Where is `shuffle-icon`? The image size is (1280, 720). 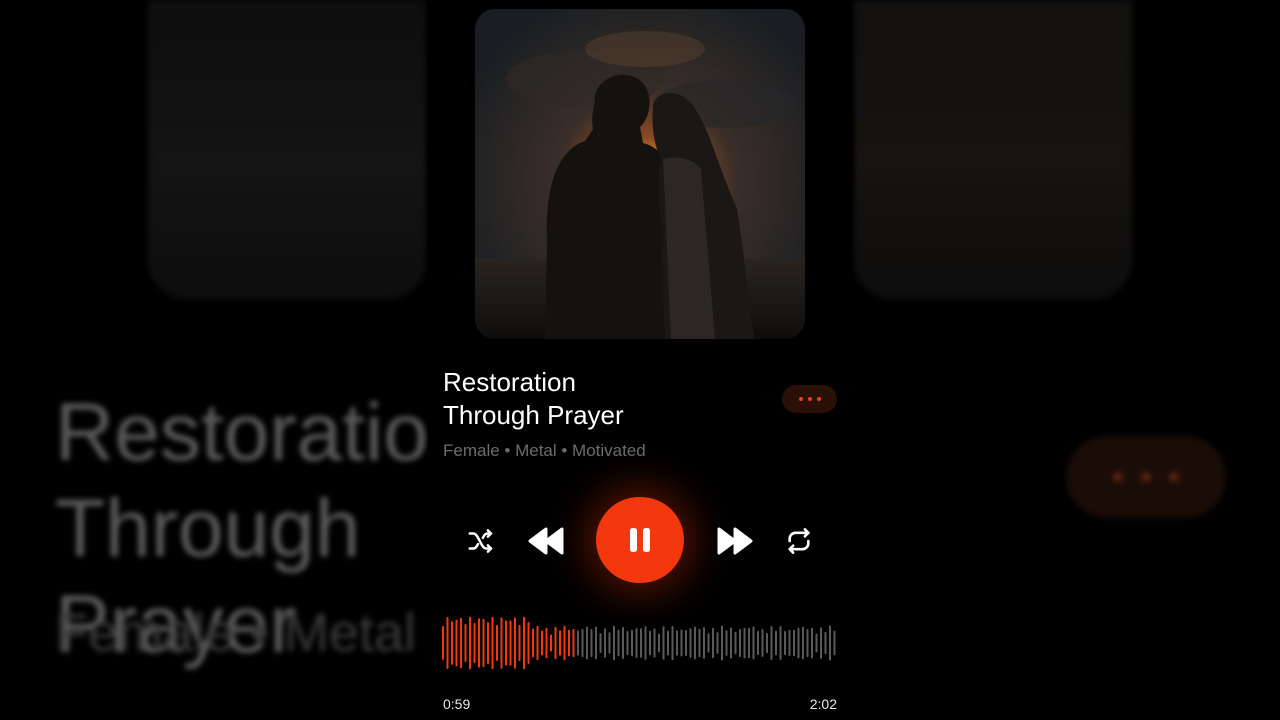 shuffle-icon is located at coordinates (480, 541).